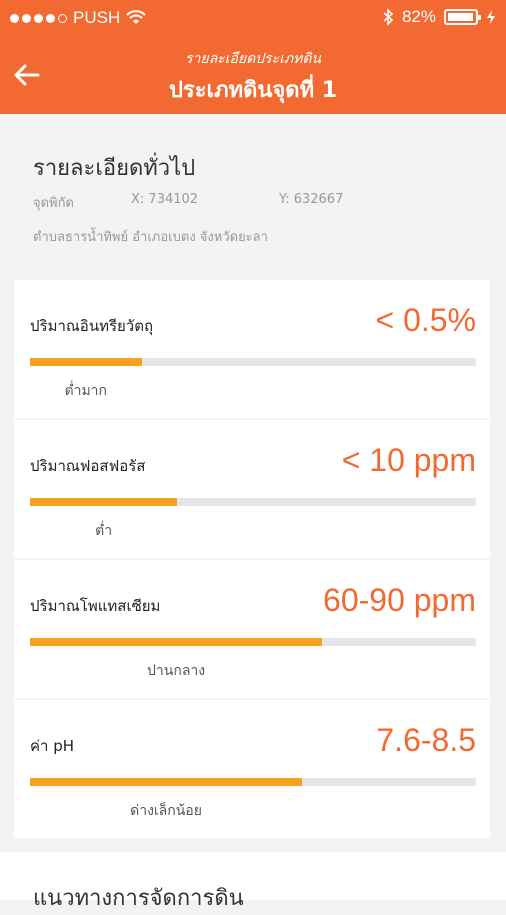 This screenshot has width=506, height=915. What do you see at coordinates (97, 17) in the screenshot?
I see `carrier-name: PUSH` at bounding box center [97, 17].